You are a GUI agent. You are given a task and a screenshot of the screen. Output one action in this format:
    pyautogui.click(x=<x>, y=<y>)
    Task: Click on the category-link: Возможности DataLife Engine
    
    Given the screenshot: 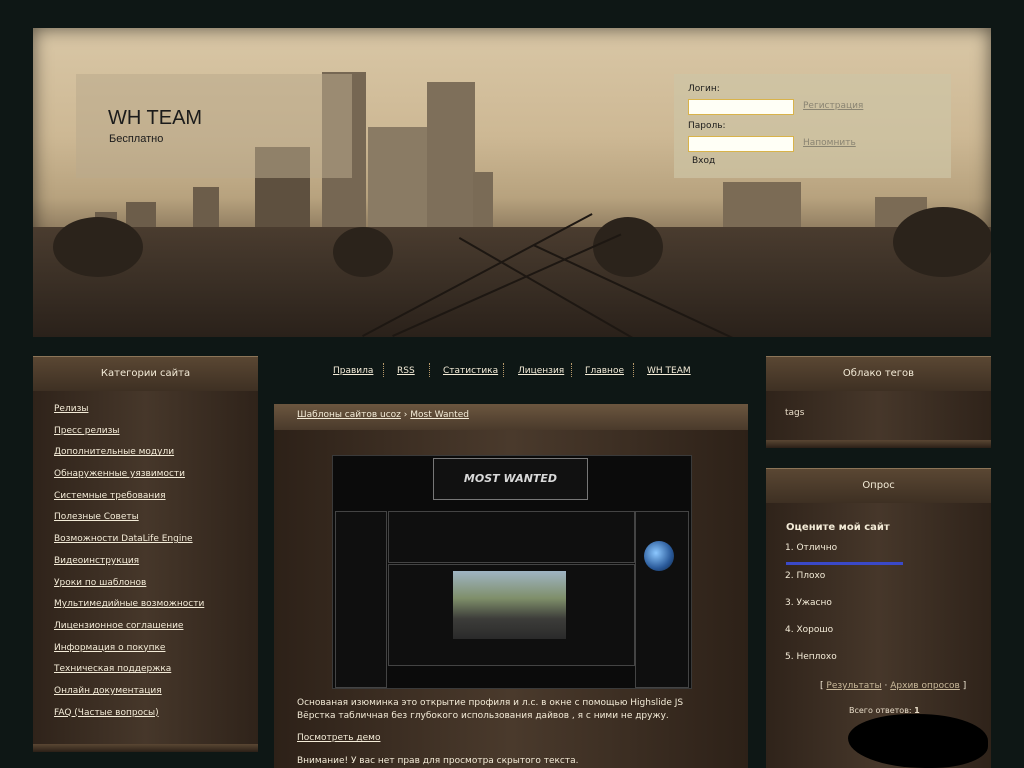 What is the action you would take?
    pyautogui.click(x=123, y=539)
    